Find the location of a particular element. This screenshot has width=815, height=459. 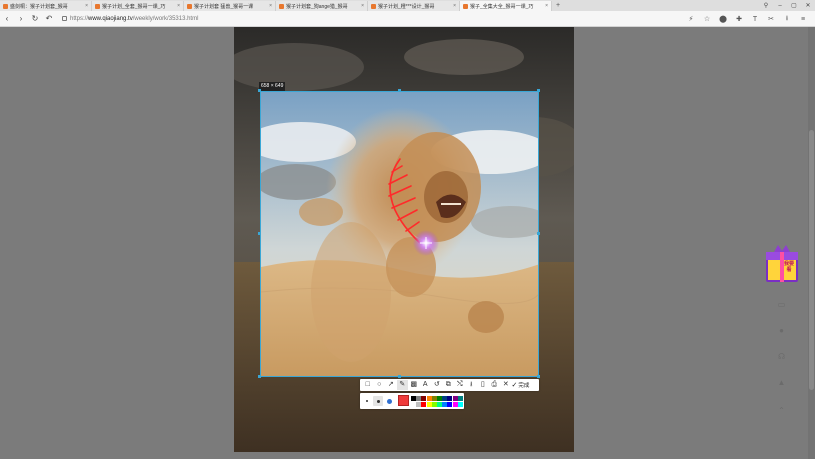

resize-handle-br is located at coordinates (538, 376).